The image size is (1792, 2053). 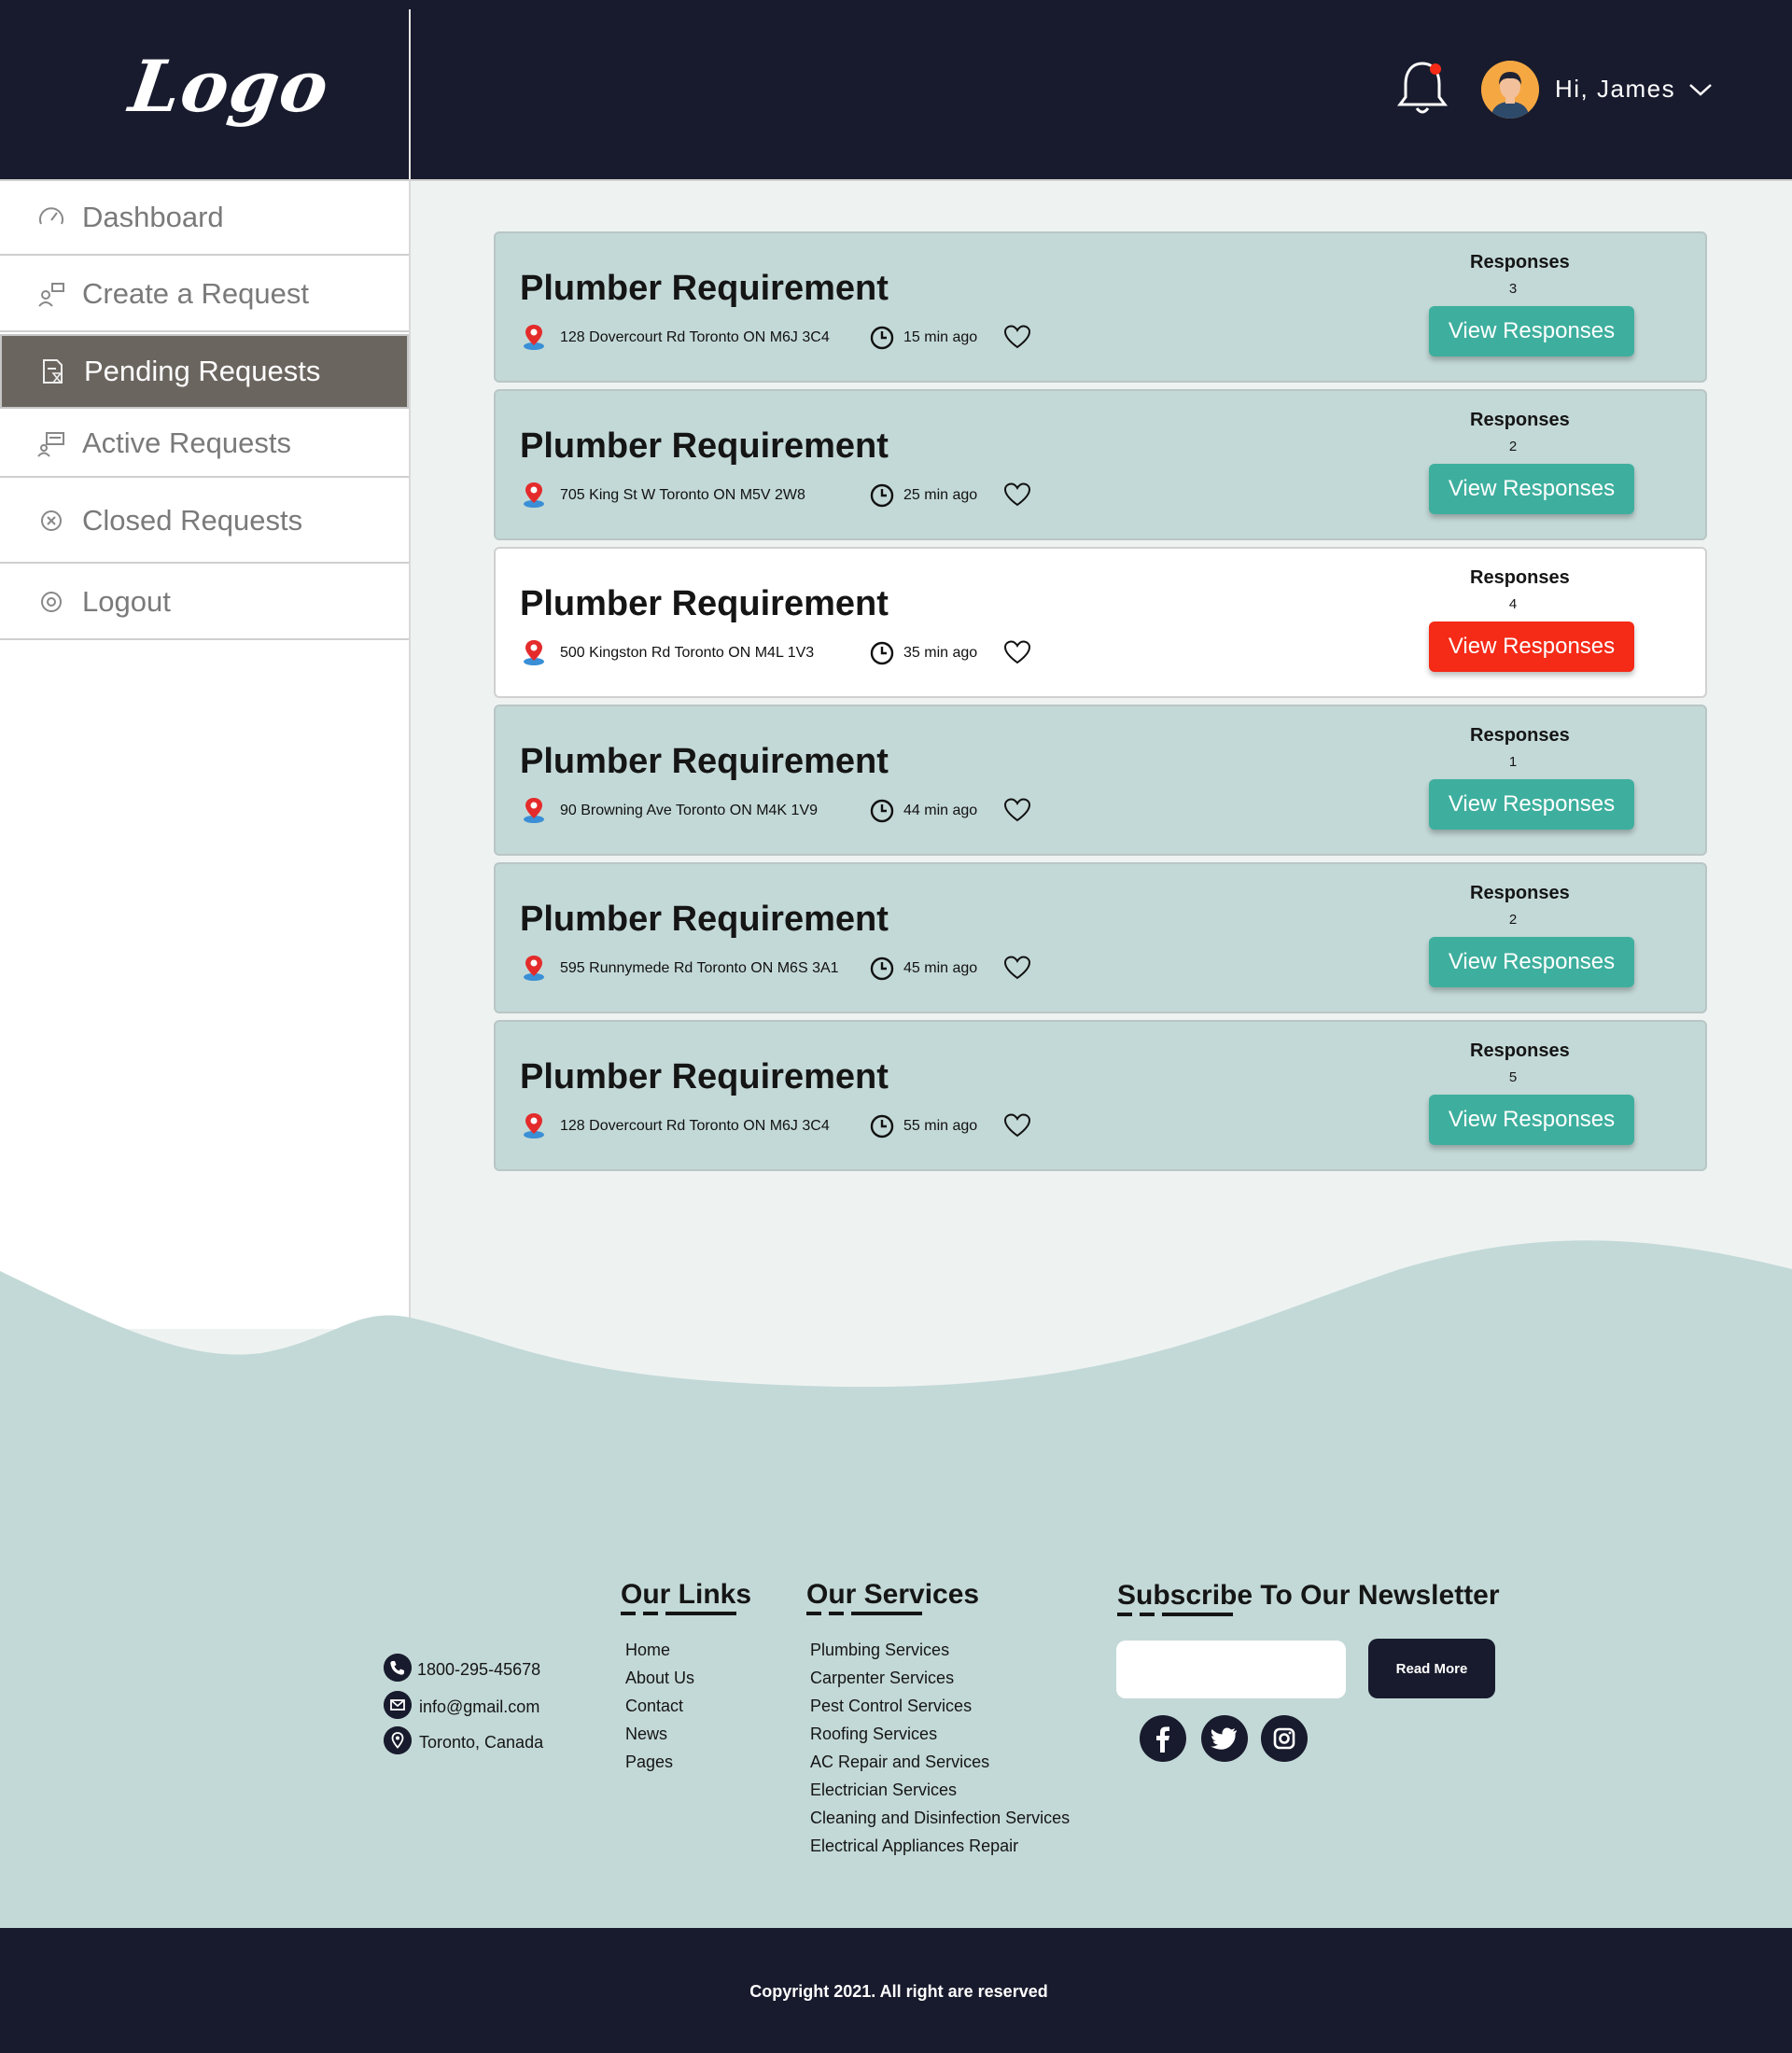 I want to click on request-time: 25 min ago, so click(x=940, y=495).